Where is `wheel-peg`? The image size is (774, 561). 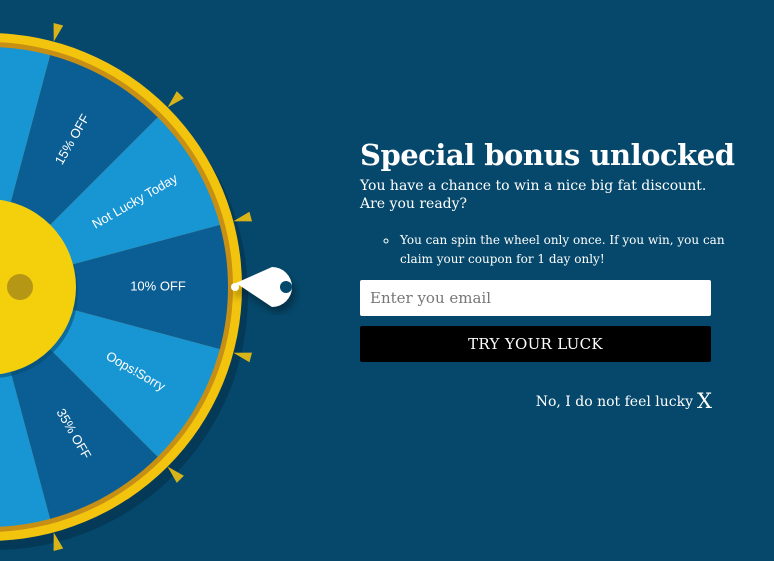
wheel-peg is located at coordinates (58, 32).